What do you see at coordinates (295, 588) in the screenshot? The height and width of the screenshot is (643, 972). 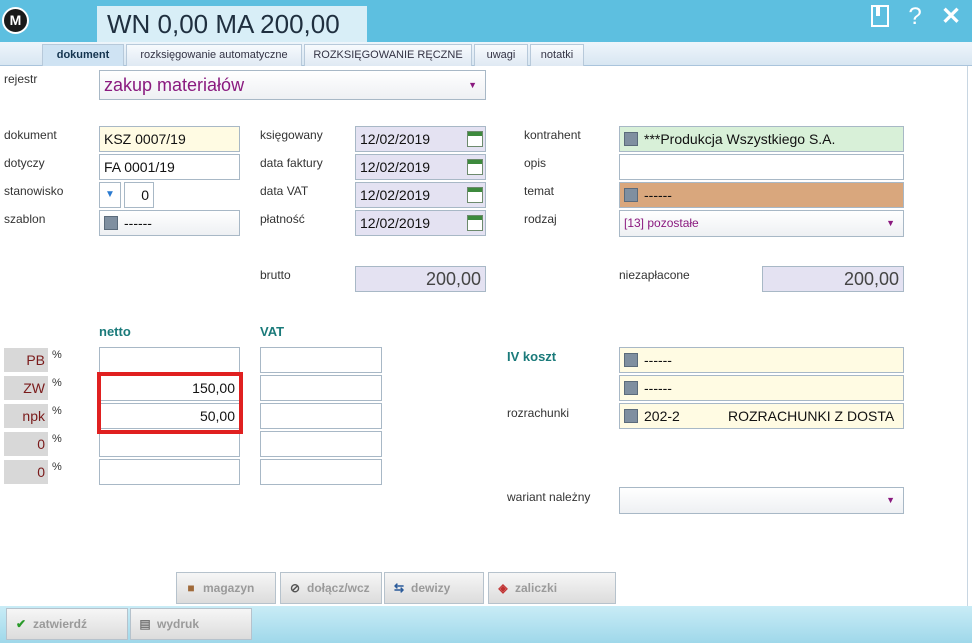 I see `paperclip-icon: ⊘` at bounding box center [295, 588].